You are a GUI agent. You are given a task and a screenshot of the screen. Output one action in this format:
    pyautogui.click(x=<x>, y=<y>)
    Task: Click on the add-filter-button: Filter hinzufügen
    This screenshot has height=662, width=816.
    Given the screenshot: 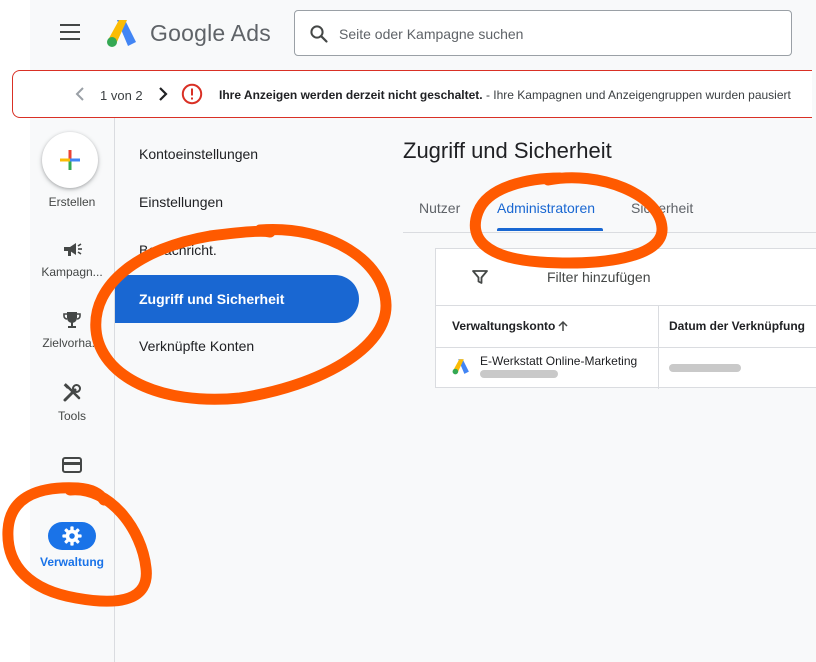 What is the action you would take?
    pyautogui.click(x=599, y=277)
    